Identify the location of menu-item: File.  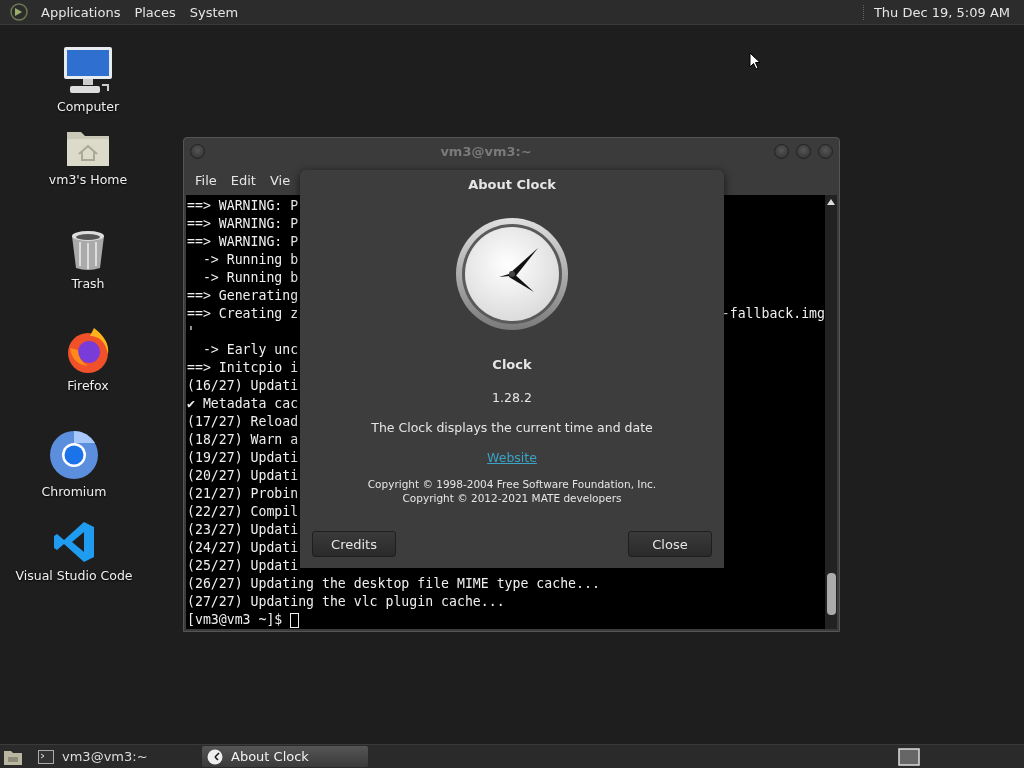
(206, 180).